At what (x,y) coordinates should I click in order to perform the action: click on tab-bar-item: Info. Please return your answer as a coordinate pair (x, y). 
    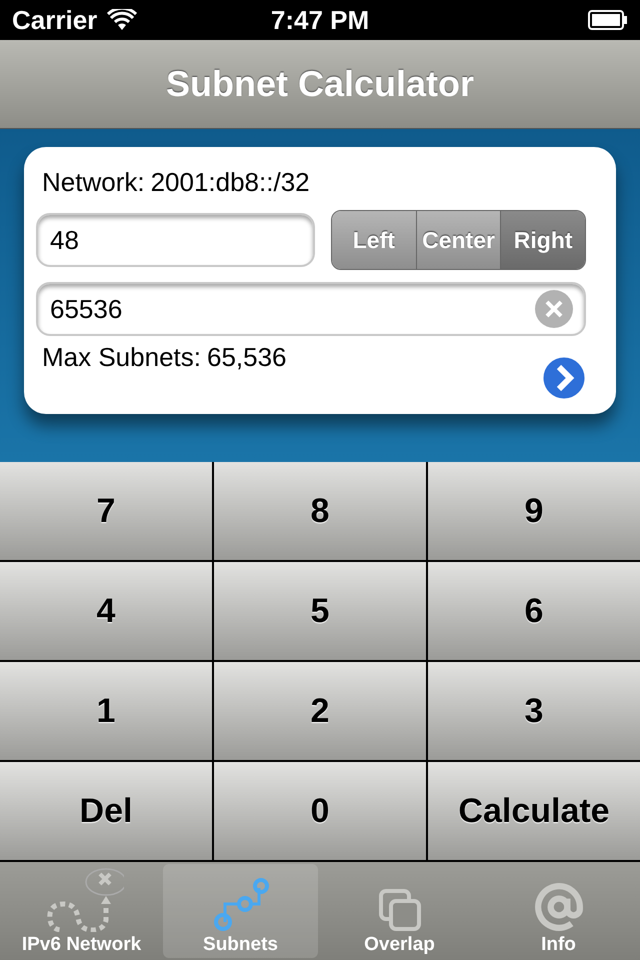
    Looking at the image, I should click on (558, 911).